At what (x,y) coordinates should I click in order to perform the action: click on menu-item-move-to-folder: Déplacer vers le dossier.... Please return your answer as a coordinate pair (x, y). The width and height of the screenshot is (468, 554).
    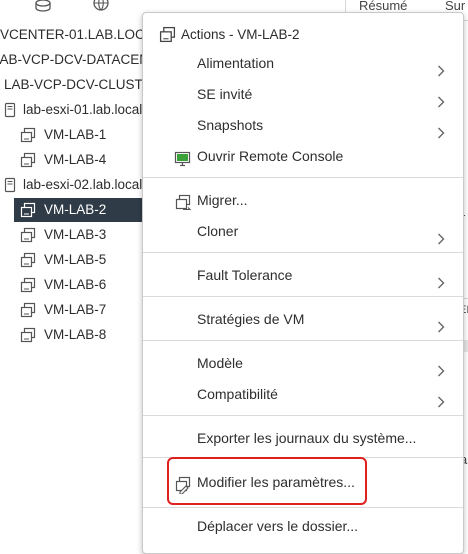
    Looking at the image, I should click on (303, 526).